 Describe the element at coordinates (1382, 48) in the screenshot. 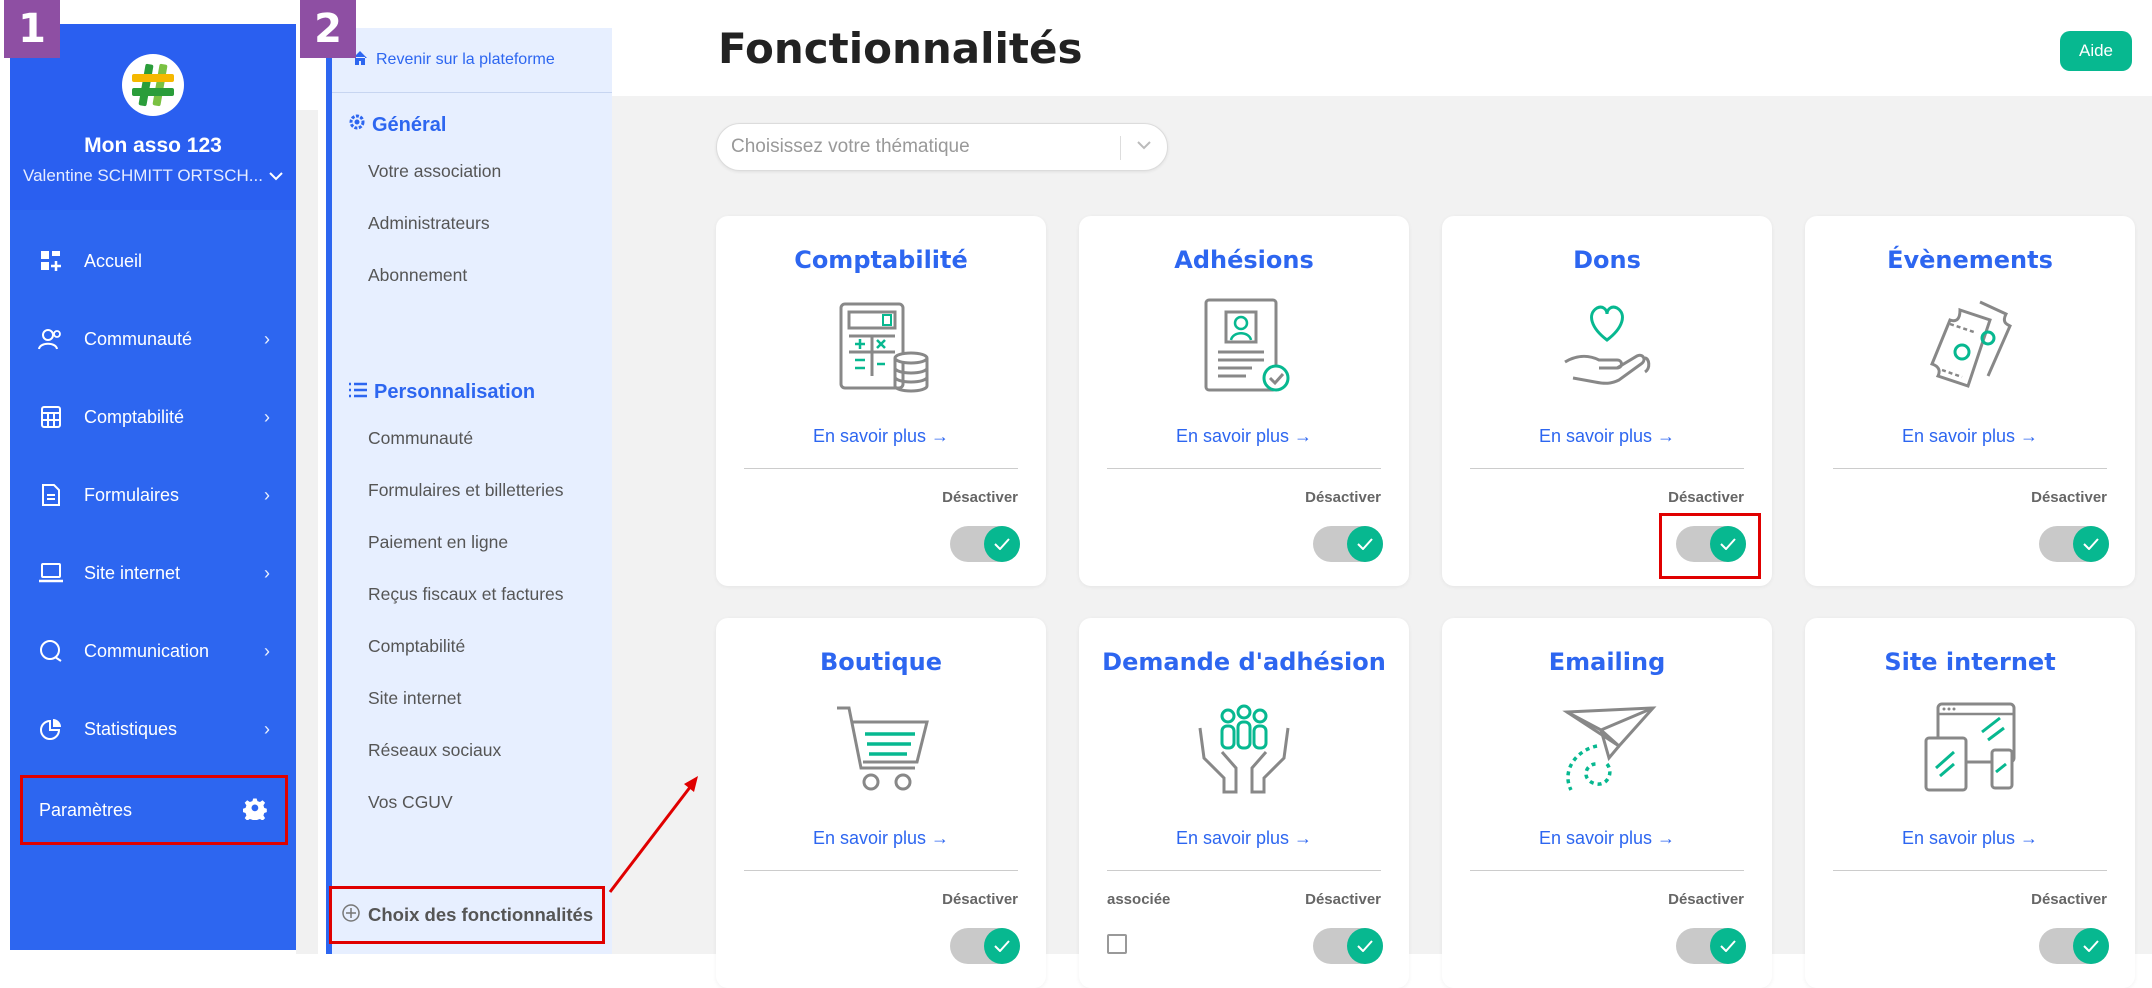

I see `top-bar: Fonctionnalités Aide` at that location.